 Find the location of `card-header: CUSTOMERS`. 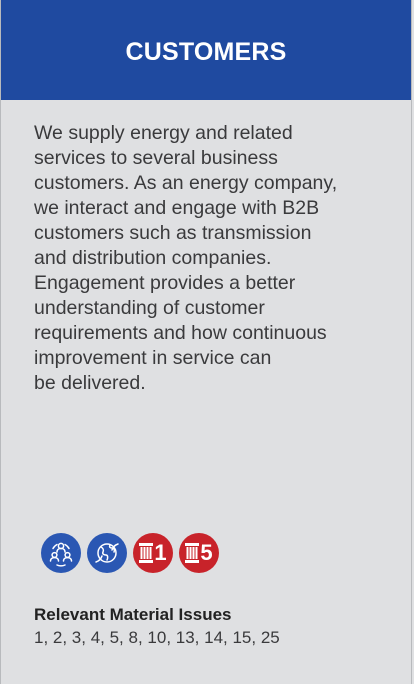

card-header: CUSTOMERS is located at coordinates (206, 50).